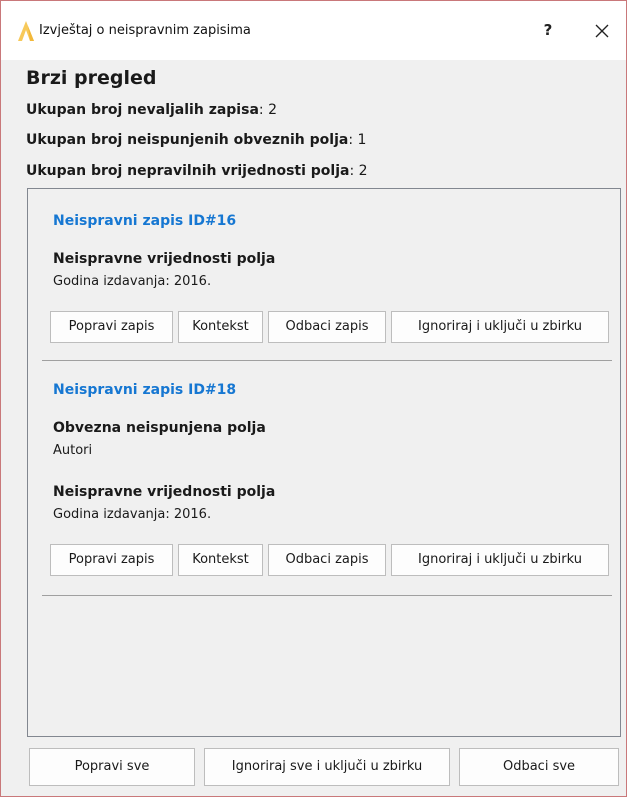  Describe the element at coordinates (159, 428) in the screenshot. I see `section-heading: Obvezna neispunjena polja` at that location.